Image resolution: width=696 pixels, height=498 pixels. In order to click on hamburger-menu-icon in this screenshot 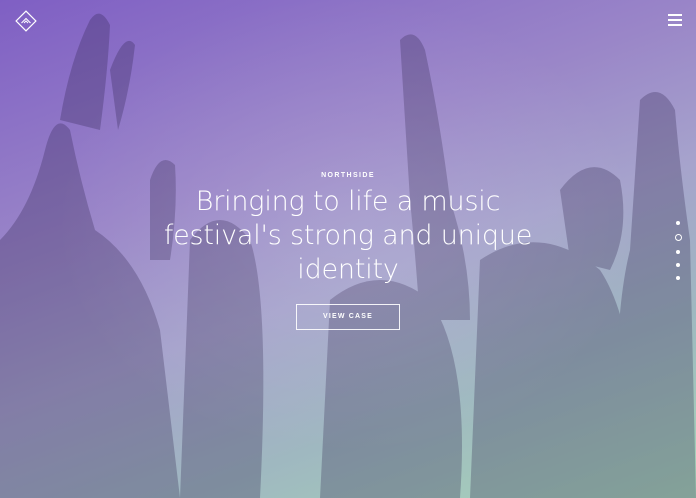, I will do `click(675, 20)`.